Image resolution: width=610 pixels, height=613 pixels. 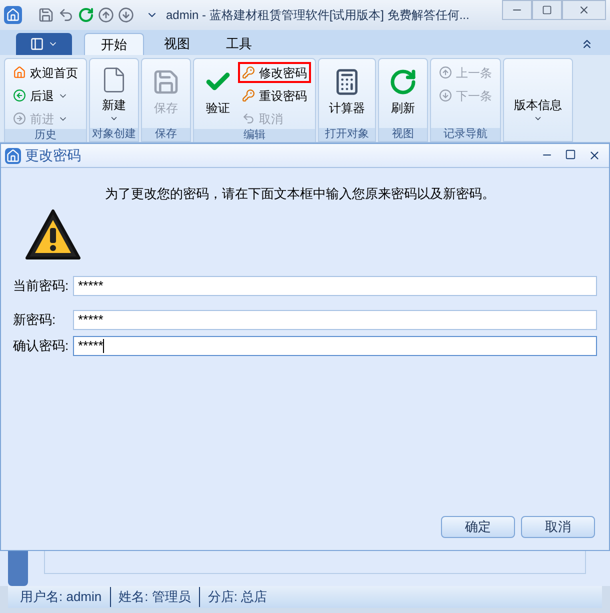 I want to click on dialog-button: 确定, so click(x=478, y=527).